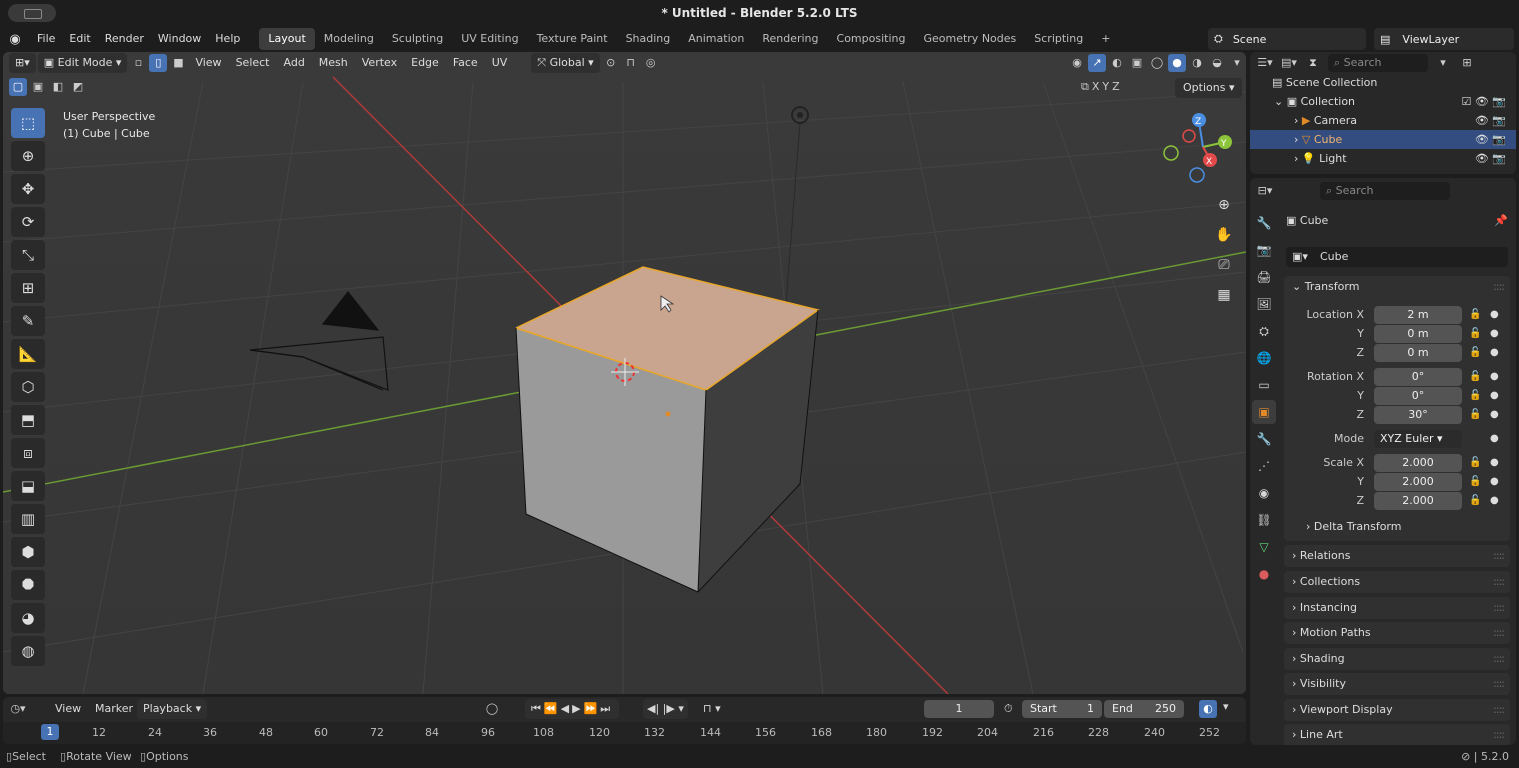 The height and width of the screenshot is (768, 1519). I want to click on location-x-field: 2 m, so click(1418, 315).